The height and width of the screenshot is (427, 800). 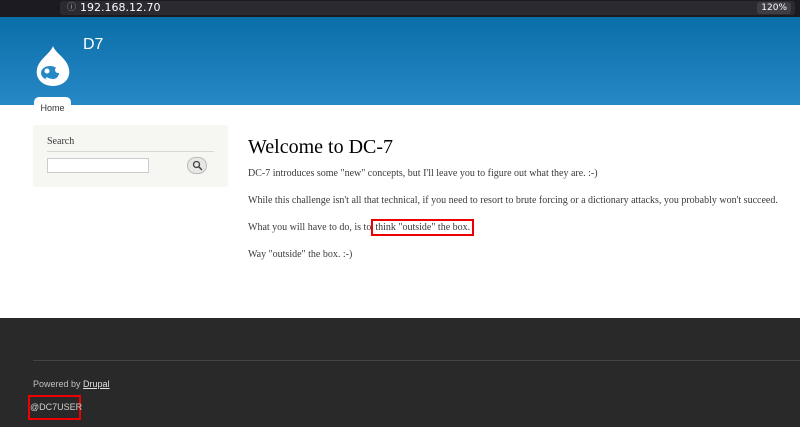 What do you see at coordinates (300, 254) in the screenshot?
I see `paragraph-closing: Way "outside" the box. :-)` at bounding box center [300, 254].